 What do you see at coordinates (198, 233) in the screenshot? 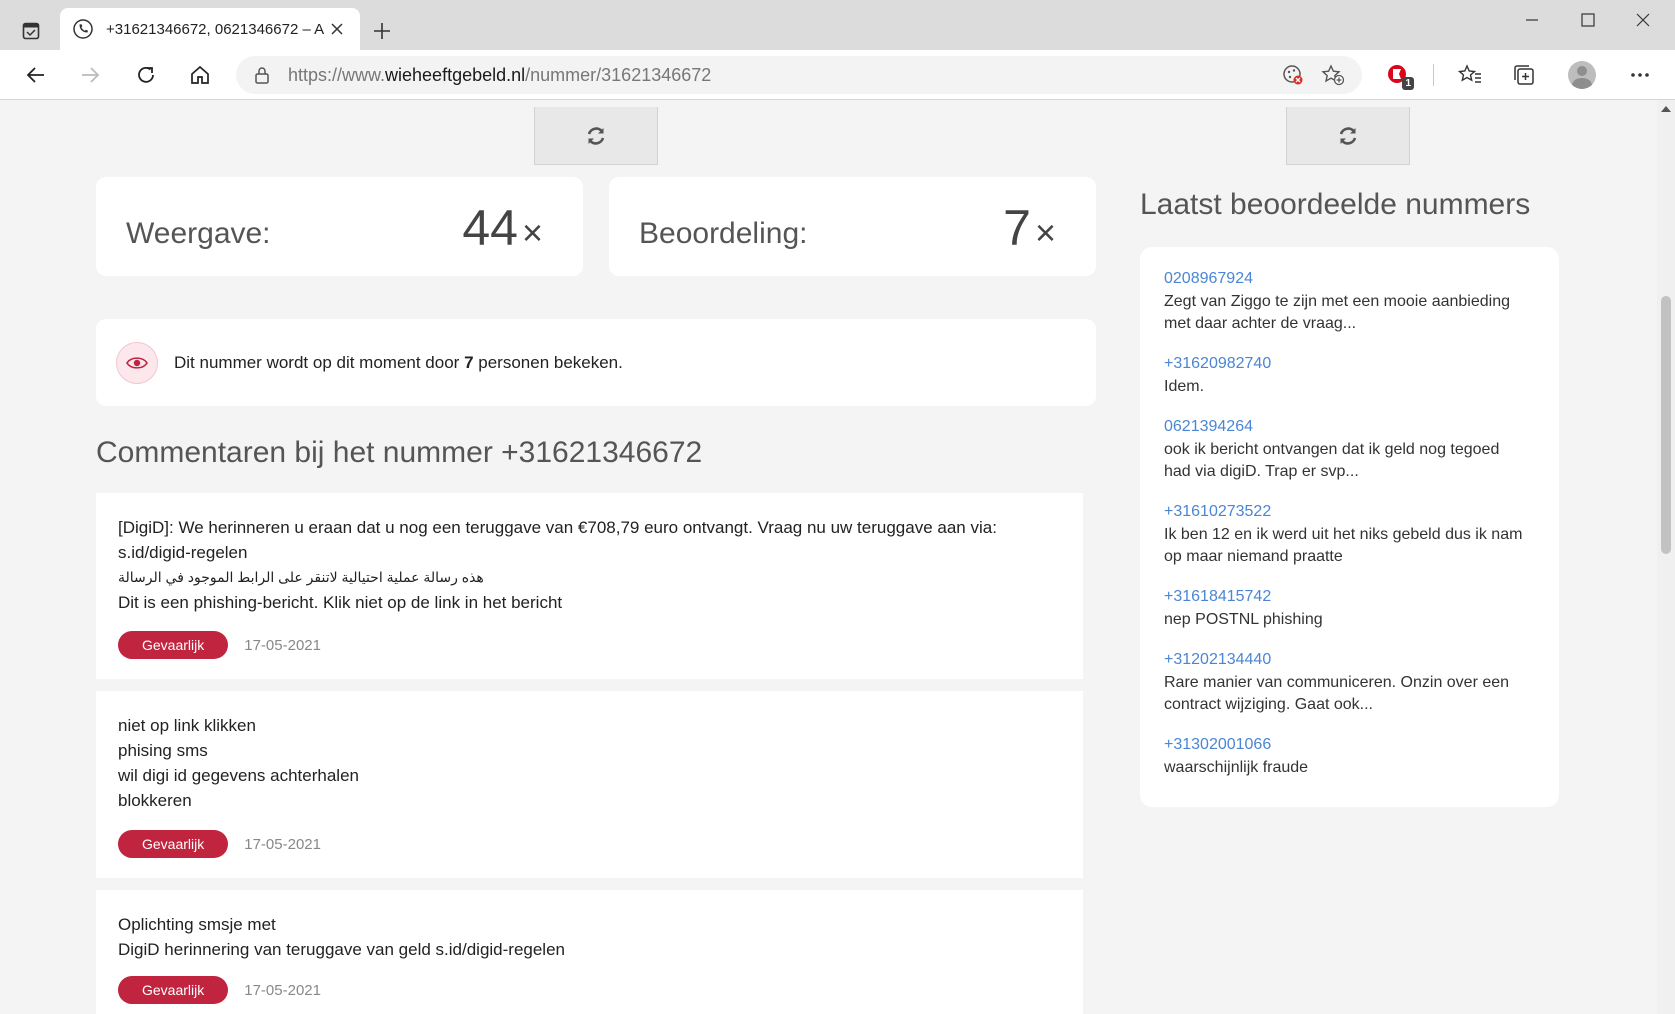
I see `views-label: Weergave:` at bounding box center [198, 233].